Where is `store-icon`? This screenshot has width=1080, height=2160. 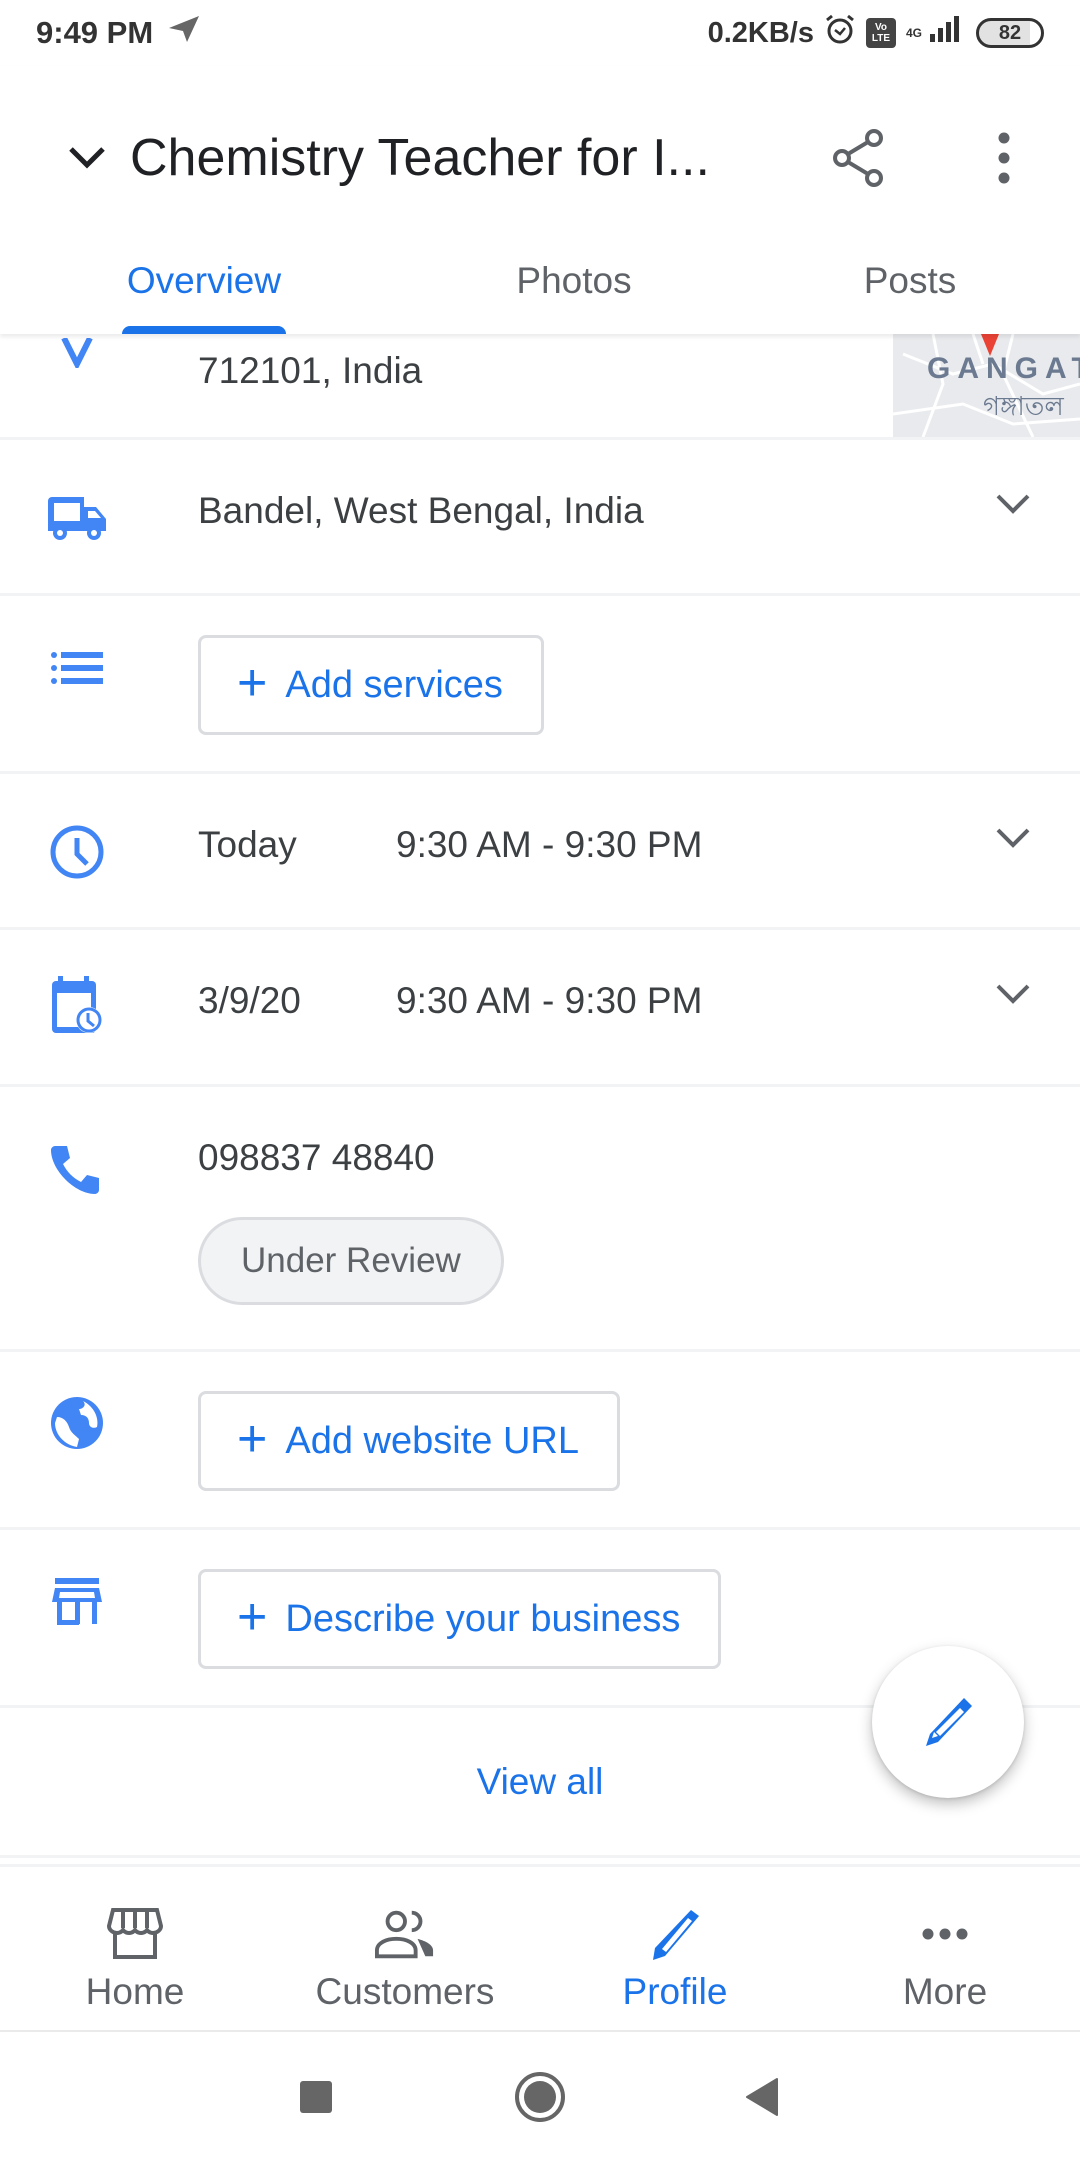 store-icon is located at coordinates (77, 1601).